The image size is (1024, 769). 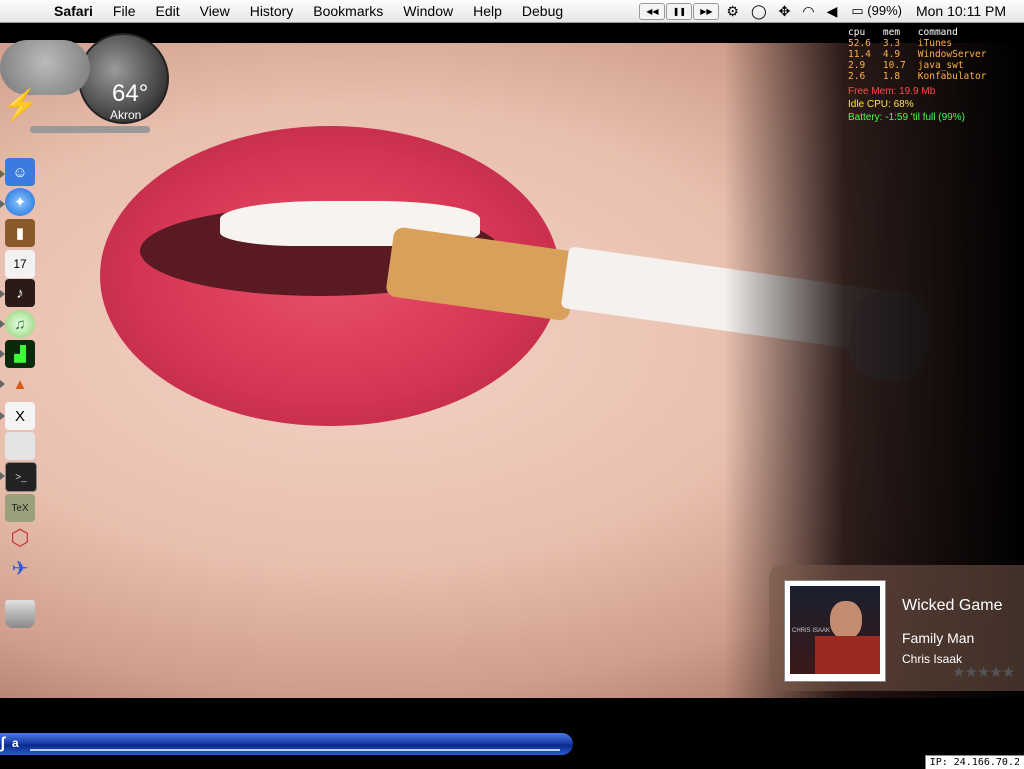 I want to click on album-art-face, so click(x=846, y=620).